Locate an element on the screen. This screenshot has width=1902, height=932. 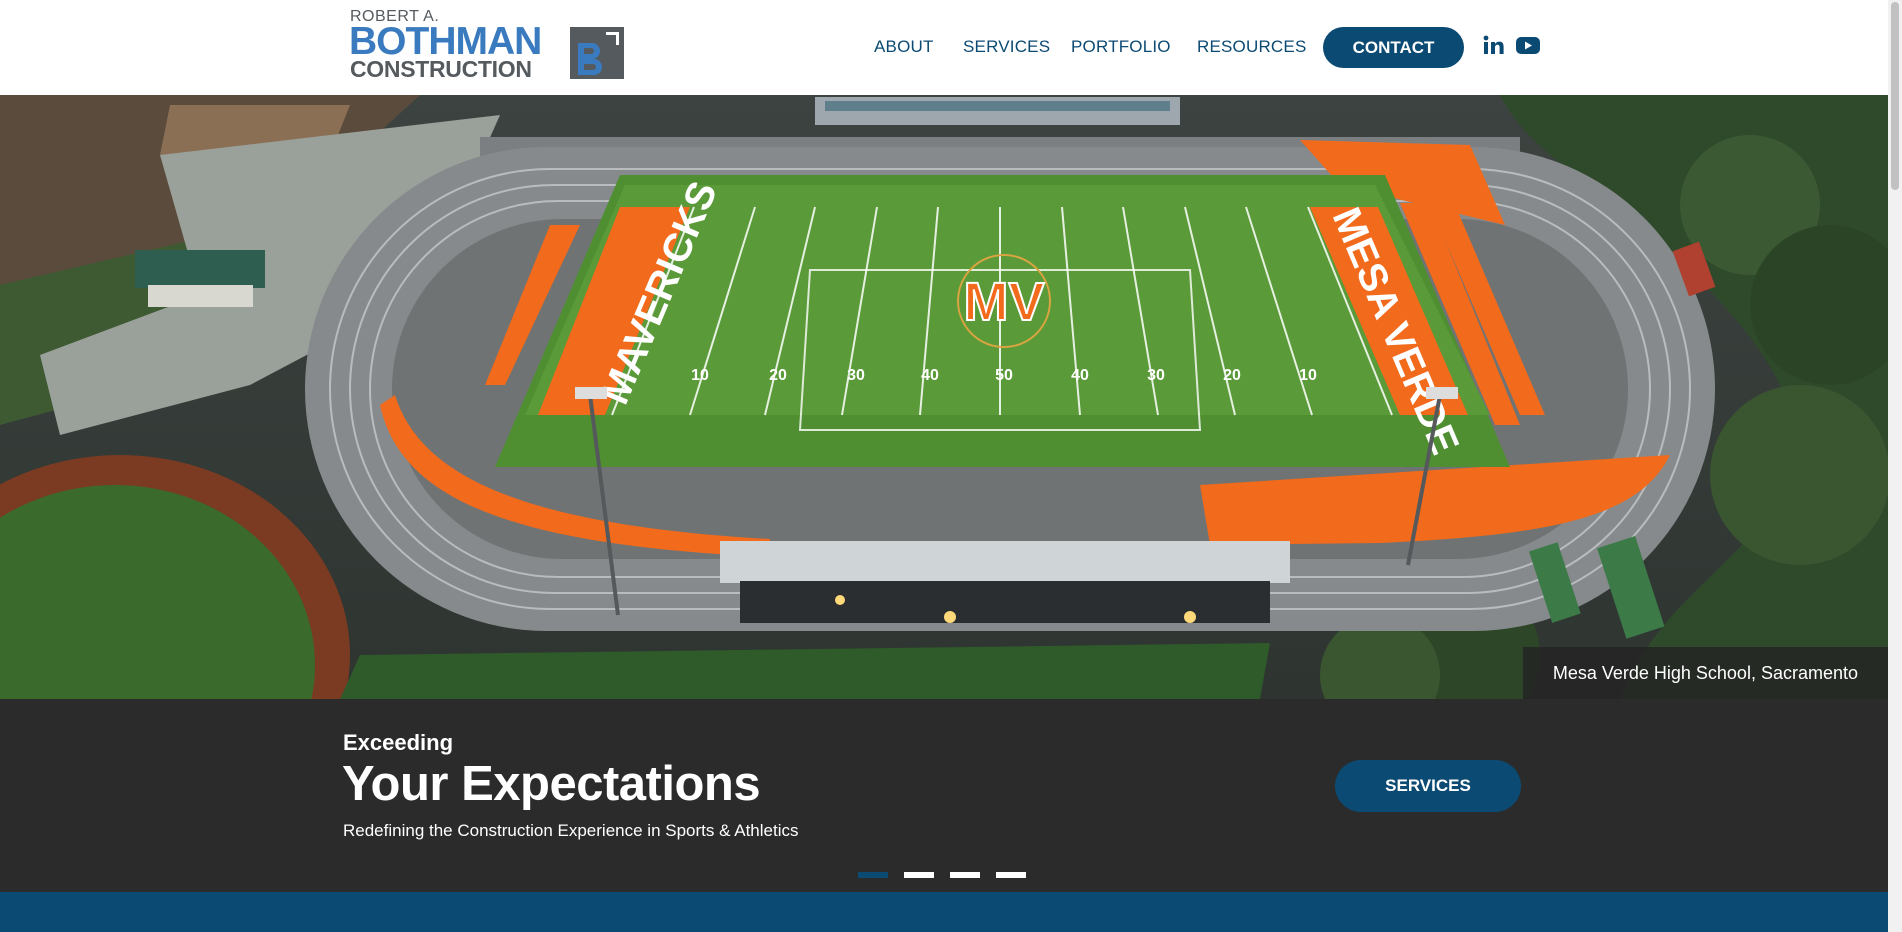
yard-number: 50 is located at coordinates (1004, 375).